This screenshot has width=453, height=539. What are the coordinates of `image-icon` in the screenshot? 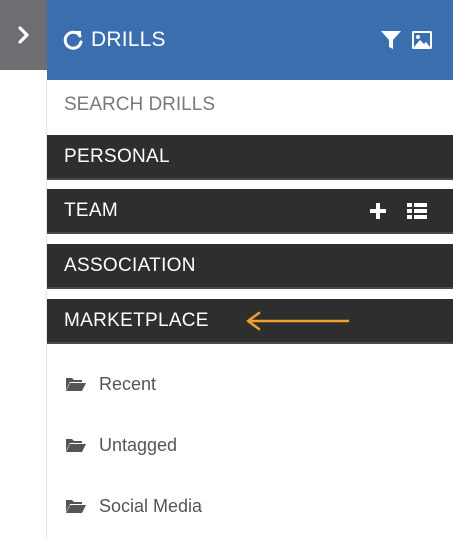 It's located at (422, 40).